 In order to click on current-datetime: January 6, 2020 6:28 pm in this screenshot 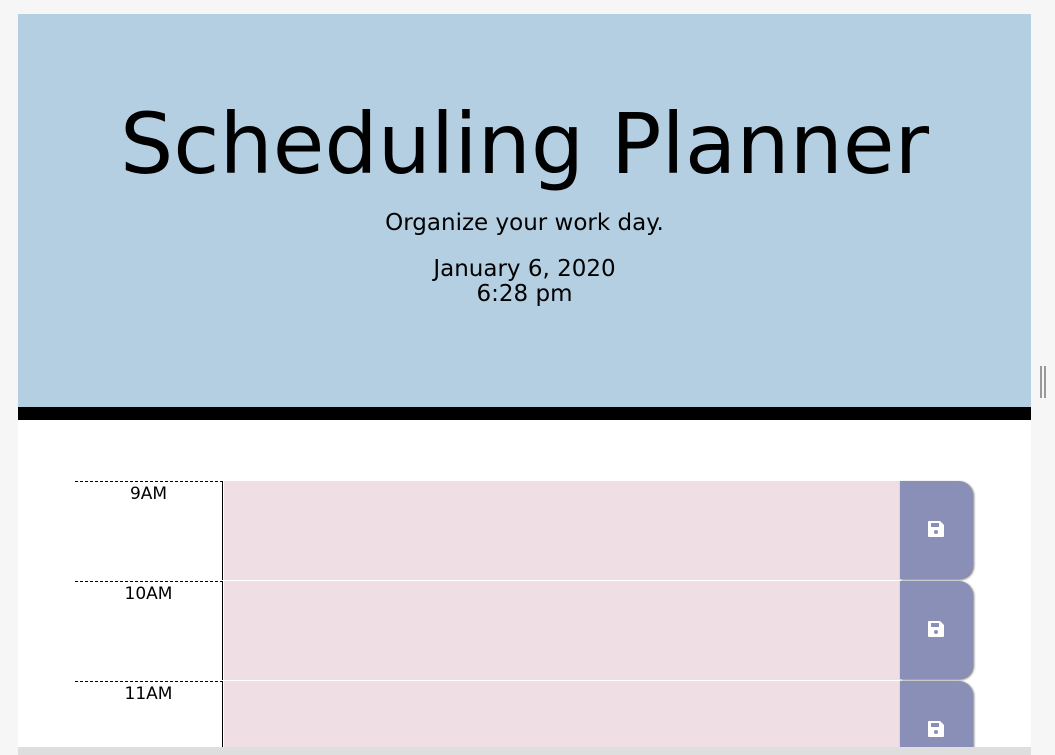, I will do `click(524, 282)`.